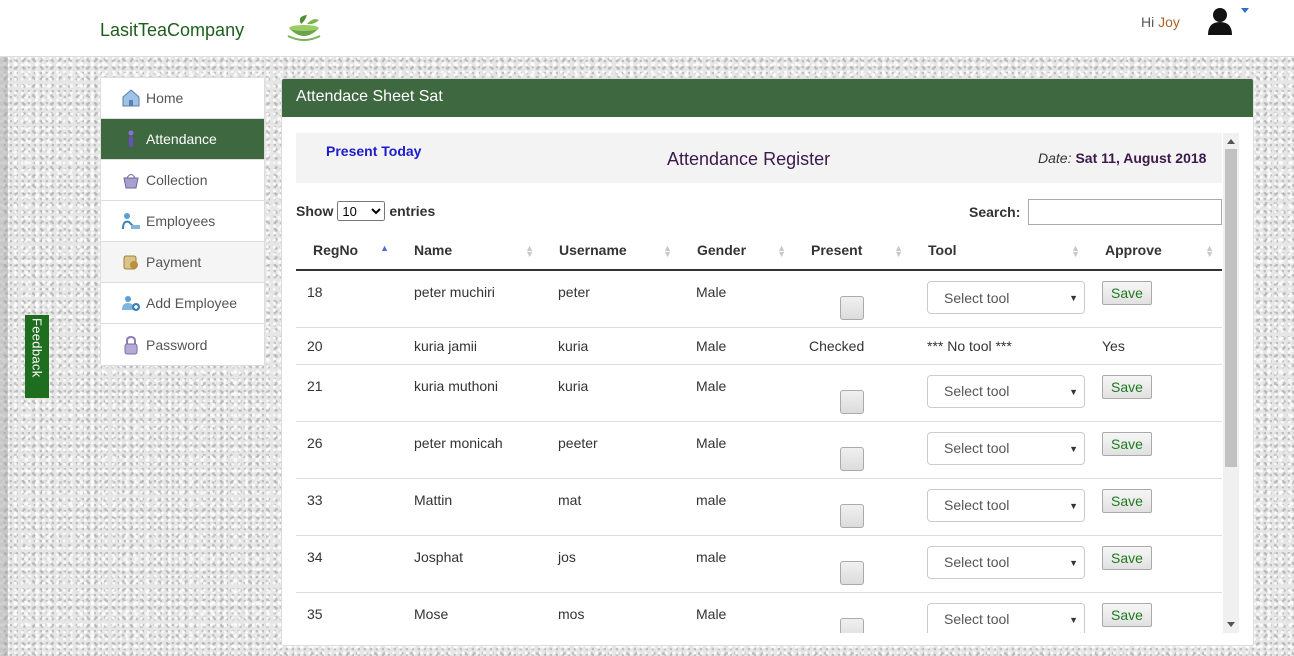  What do you see at coordinates (131, 139) in the screenshot?
I see `attendance-icon` at bounding box center [131, 139].